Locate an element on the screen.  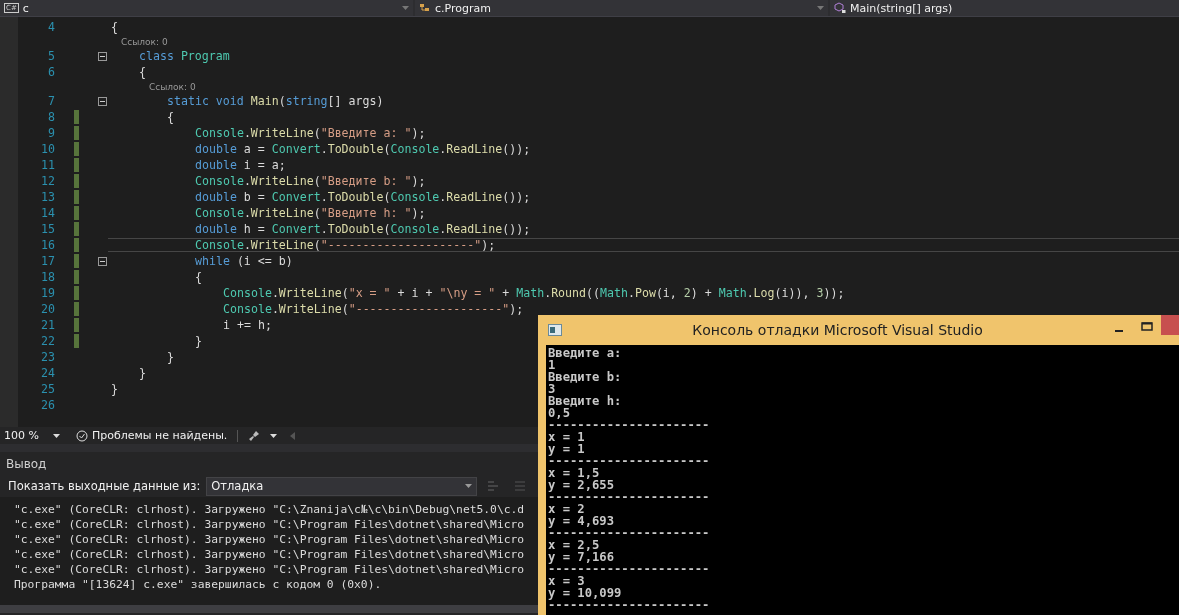
check-circle-icon is located at coordinates (82, 435).